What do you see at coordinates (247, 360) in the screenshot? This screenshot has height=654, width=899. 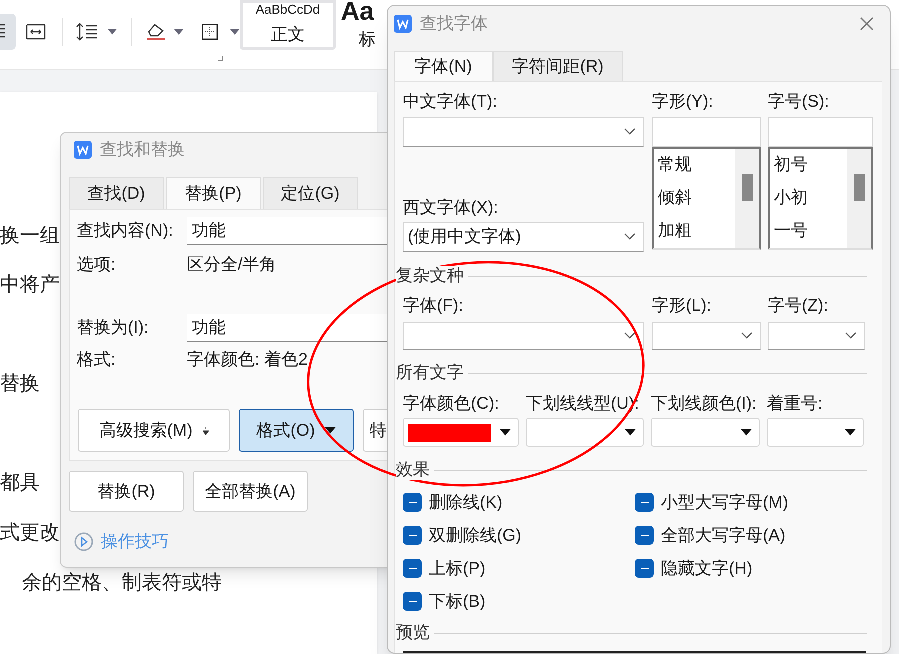 I see `info-value: 字体颜色: 着色2` at bounding box center [247, 360].